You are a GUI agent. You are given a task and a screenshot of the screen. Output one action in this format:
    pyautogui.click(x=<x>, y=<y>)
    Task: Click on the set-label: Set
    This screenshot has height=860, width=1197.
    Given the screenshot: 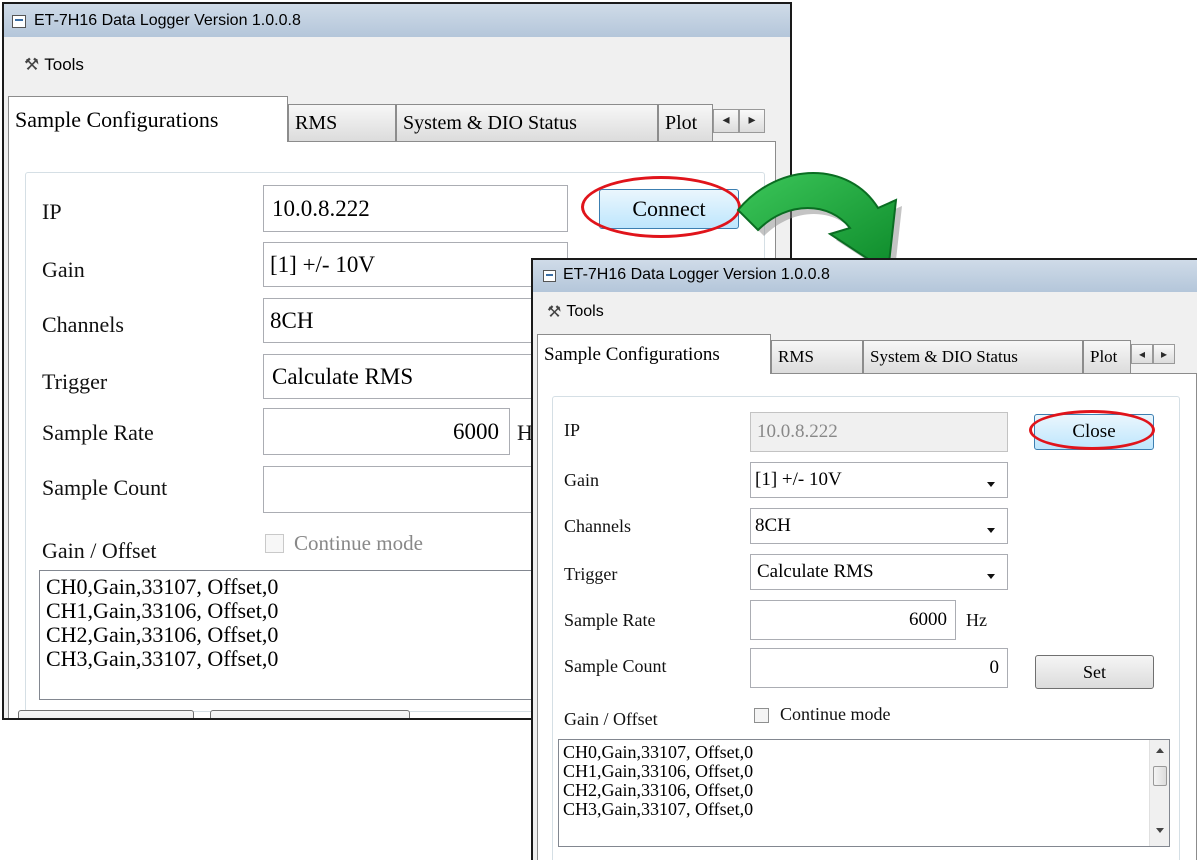 What is the action you would take?
    pyautogui.click(x=1094, y=671)
    